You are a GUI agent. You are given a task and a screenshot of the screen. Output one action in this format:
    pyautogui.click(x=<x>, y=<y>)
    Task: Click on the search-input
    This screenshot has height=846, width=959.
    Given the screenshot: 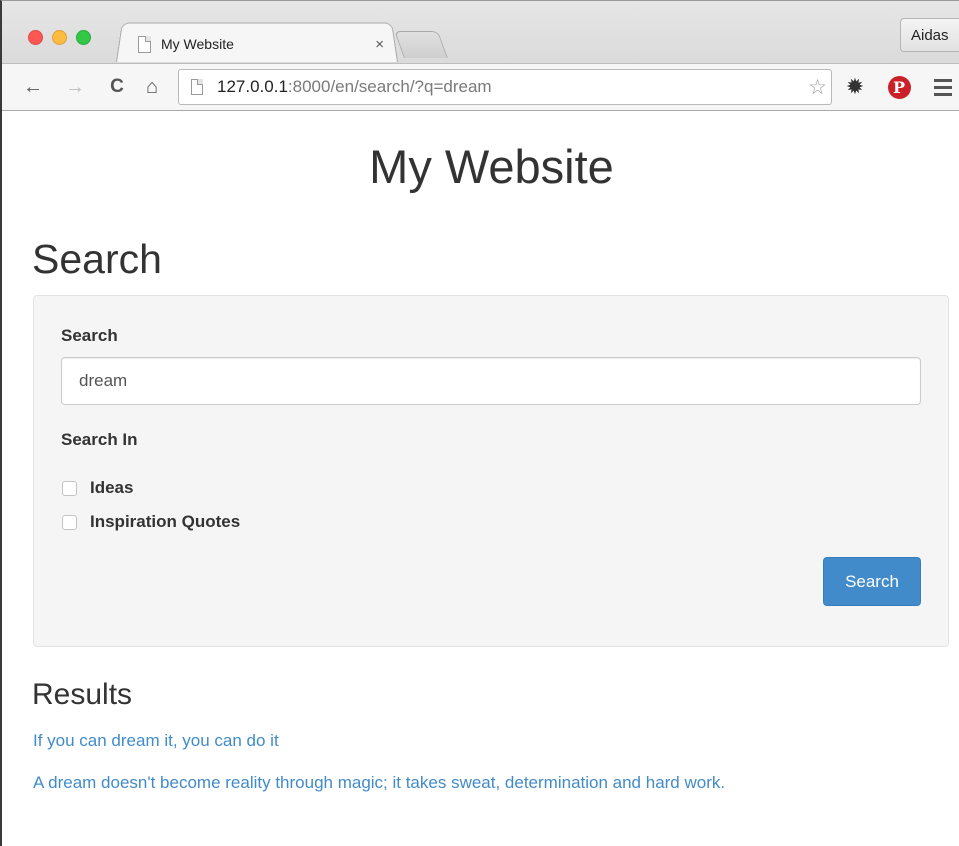 What is the action you would take?
    pyautogui.click(x=491, y=381)
    